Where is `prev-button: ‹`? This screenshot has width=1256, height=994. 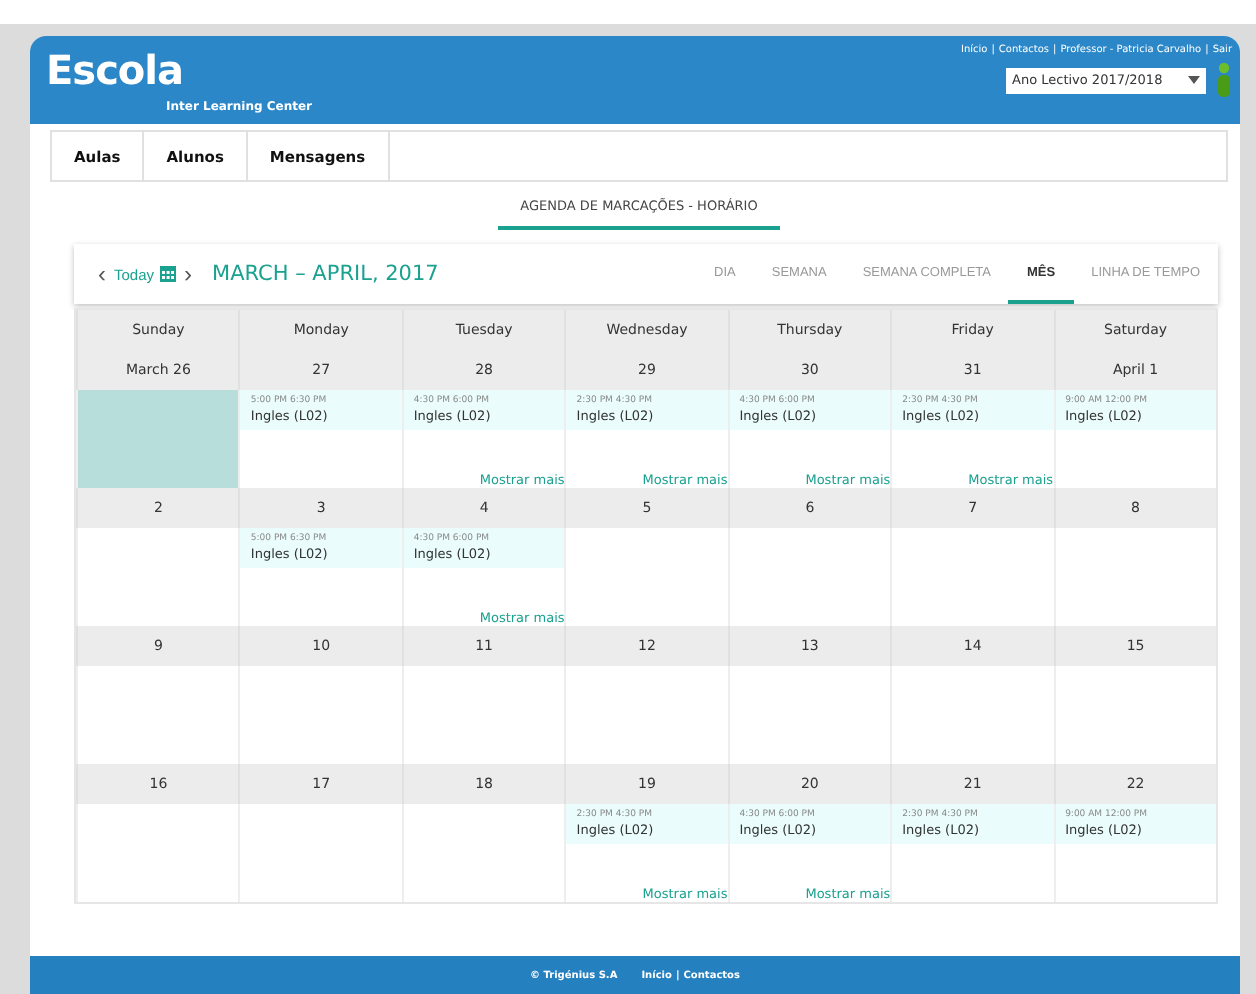 prev-button: ‹ is located at coordinates (102, 274).